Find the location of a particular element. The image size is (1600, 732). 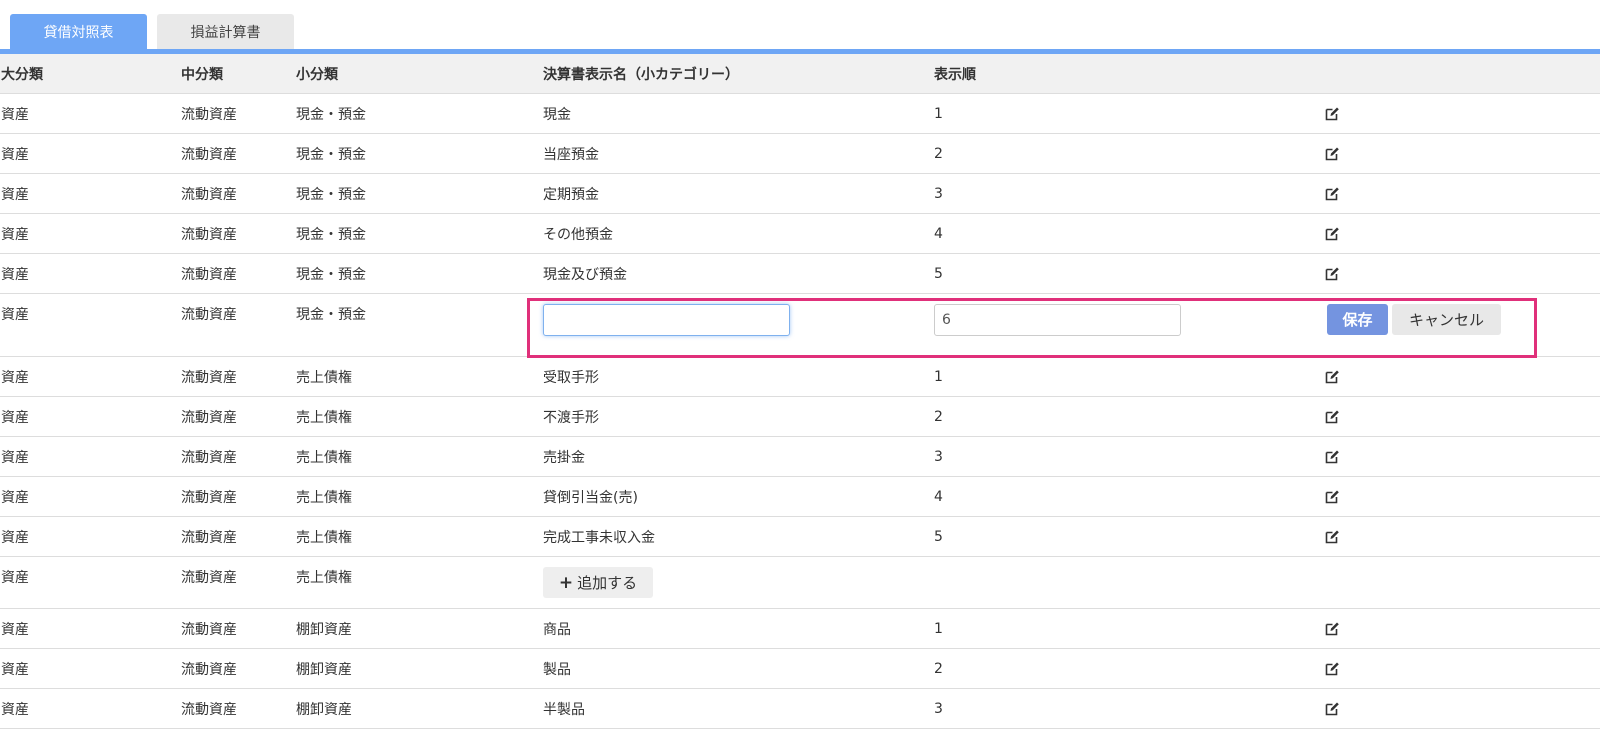

table-row: 資産 流動資産 棚卸資産 半製品 3 is located at coordinates (800, 709).